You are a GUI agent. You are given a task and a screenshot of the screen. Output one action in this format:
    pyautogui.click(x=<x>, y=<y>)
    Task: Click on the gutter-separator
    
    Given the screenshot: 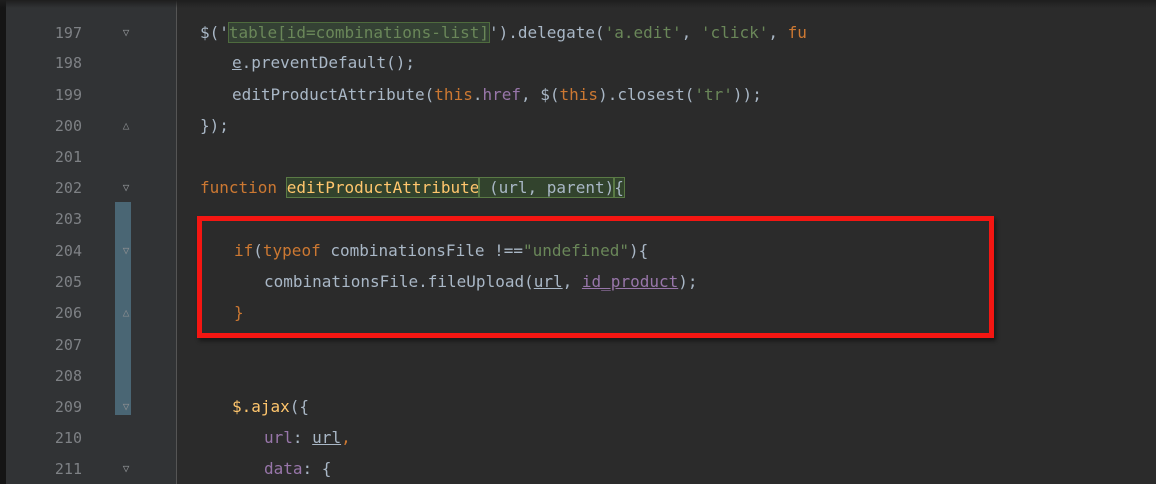 What is the action you would take?
    pyautogui.click(x=176, y=242)
    